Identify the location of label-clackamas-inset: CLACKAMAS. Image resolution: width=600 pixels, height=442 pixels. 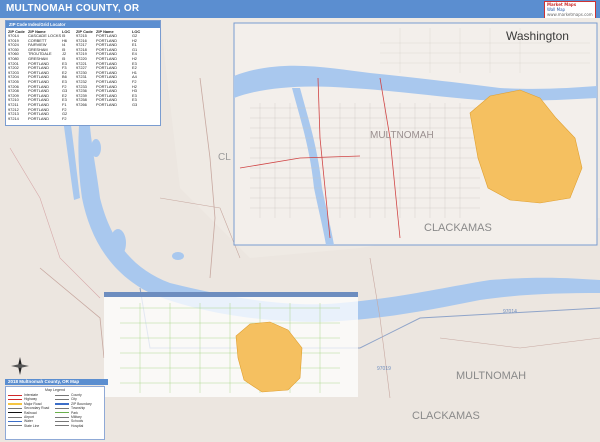
(458, 228).